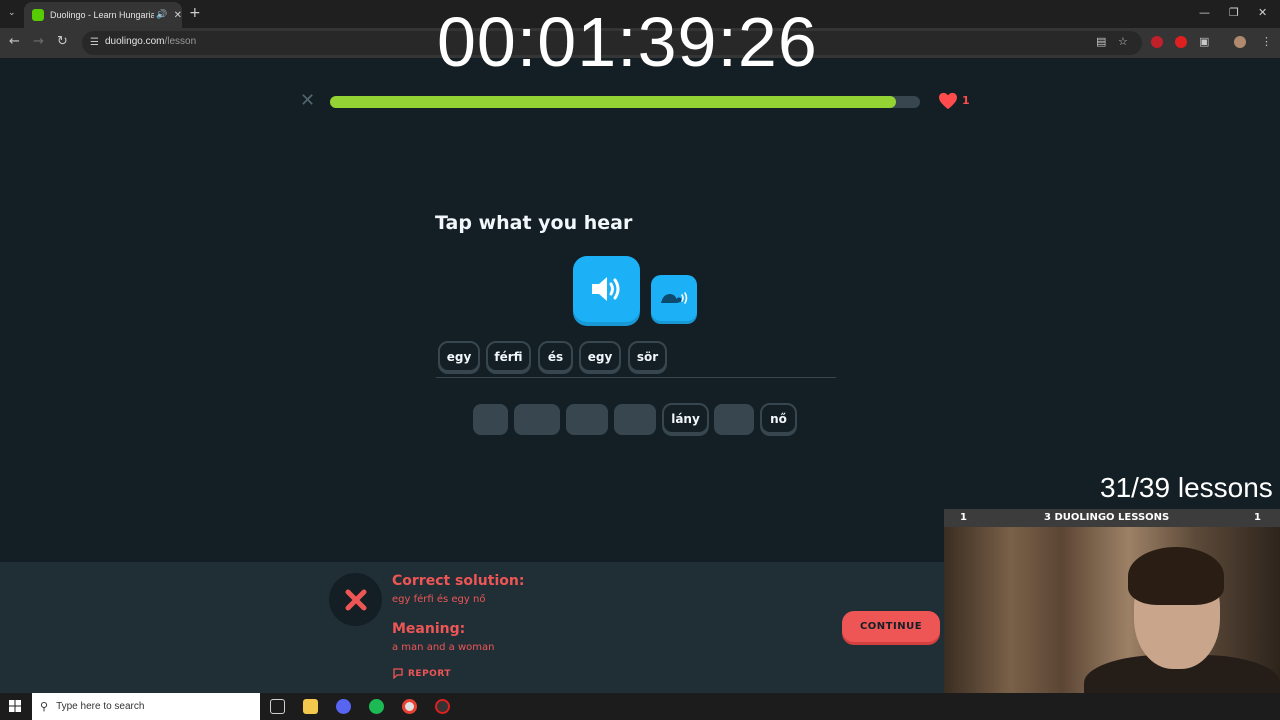  I want to click on challenge-prompt: Tap what you hear, so click(534, 223).